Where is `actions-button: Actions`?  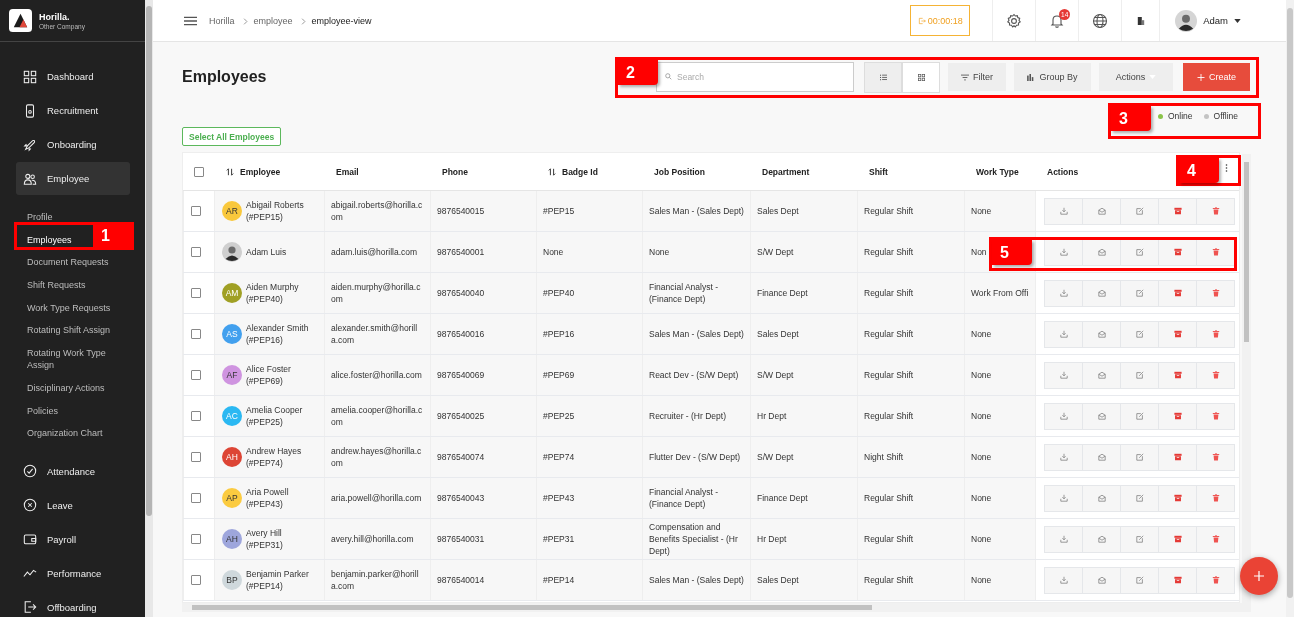 actions-button: Actions is located at coordinates (1136, 77).